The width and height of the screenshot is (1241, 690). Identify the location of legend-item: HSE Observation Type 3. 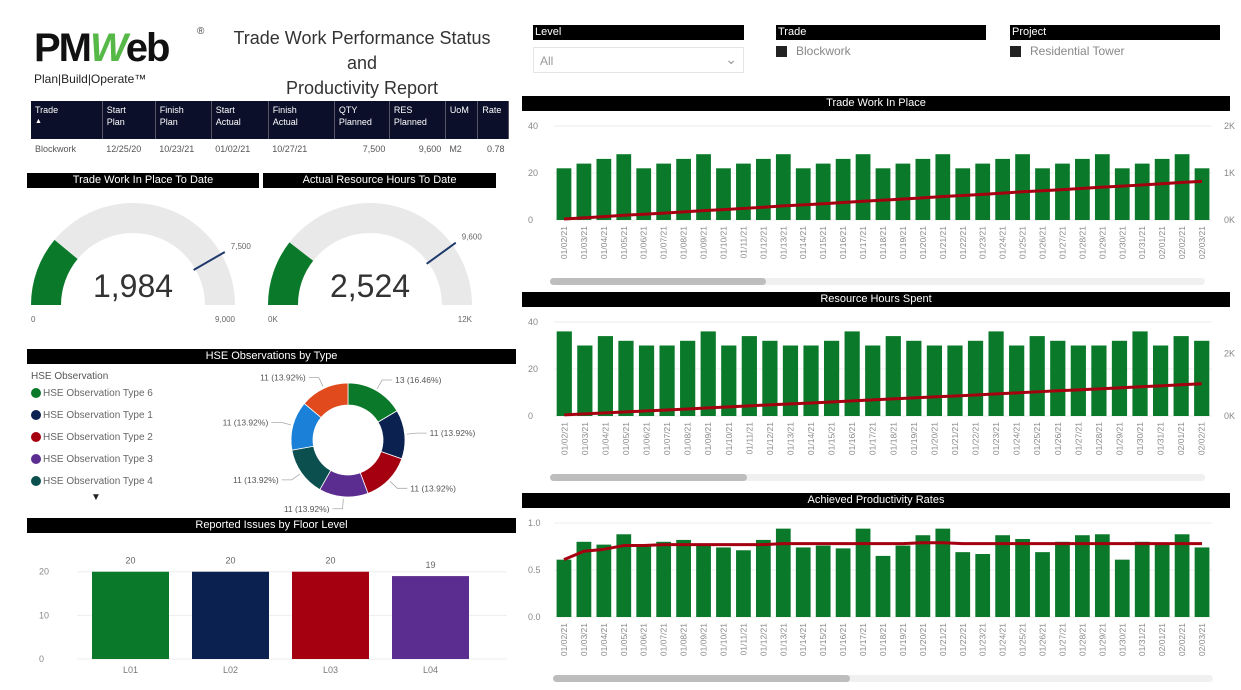
(111, 459).